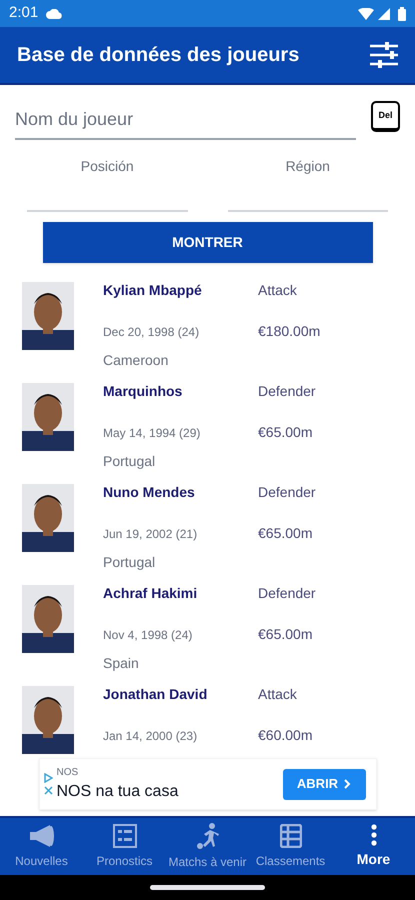 This screenshot has width=415, height=900. Describe the element at coordinates (207, 242) in the screenshot. I see `show-button: MONTRER` at that location.